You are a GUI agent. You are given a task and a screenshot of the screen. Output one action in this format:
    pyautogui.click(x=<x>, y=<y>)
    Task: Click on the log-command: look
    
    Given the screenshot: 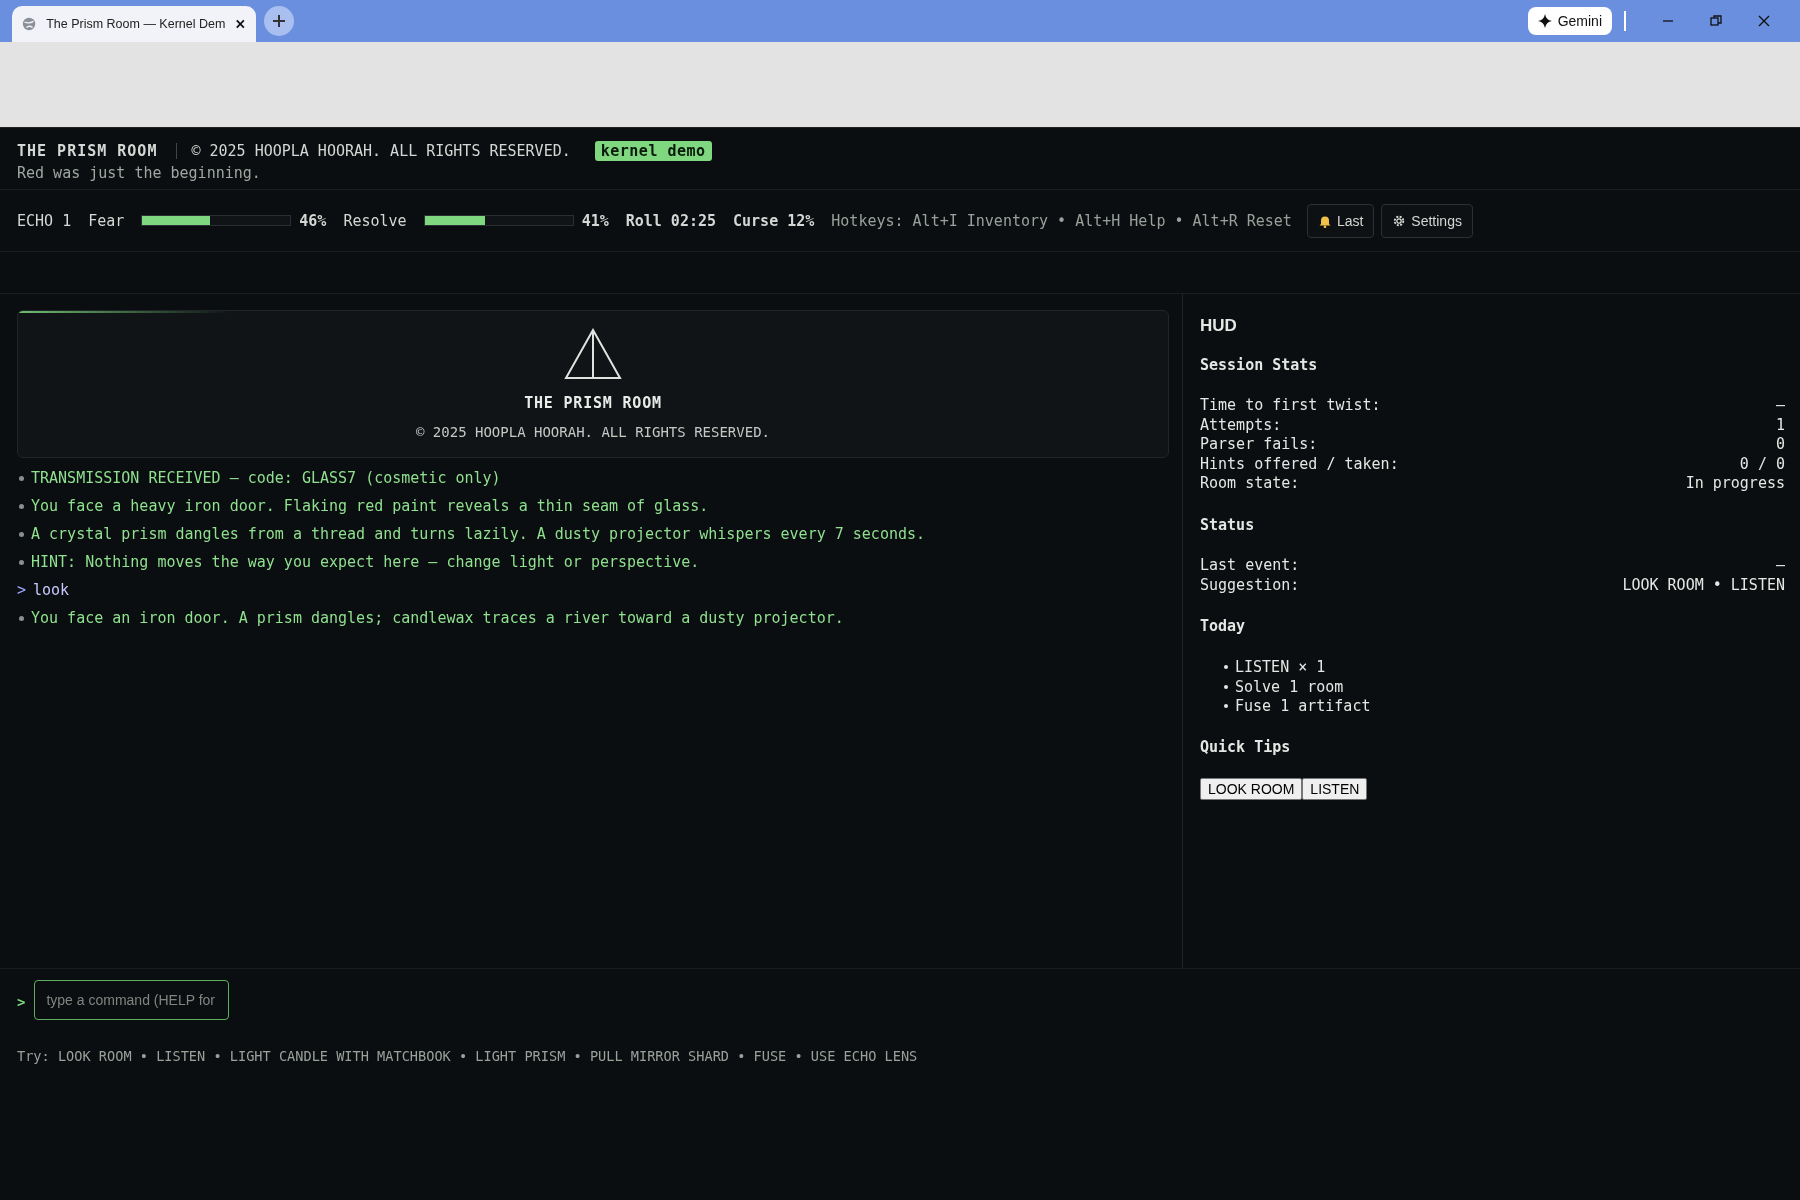 What is the action you would take?
    pyautogui.click(x=51, y=590)
    